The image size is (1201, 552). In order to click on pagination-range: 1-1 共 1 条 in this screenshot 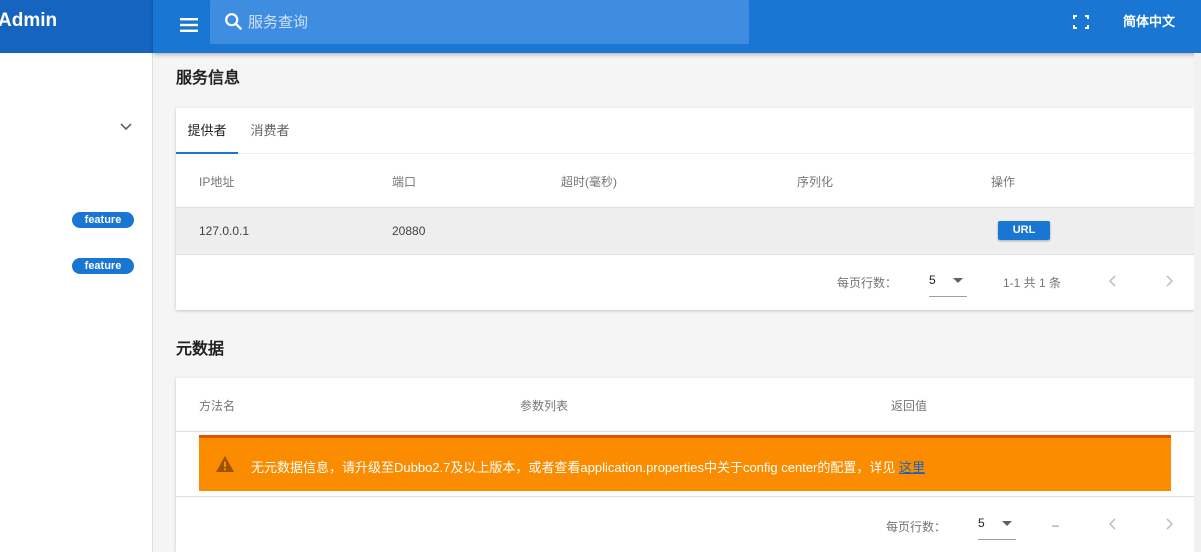, I will do `click(1032, 283)`.